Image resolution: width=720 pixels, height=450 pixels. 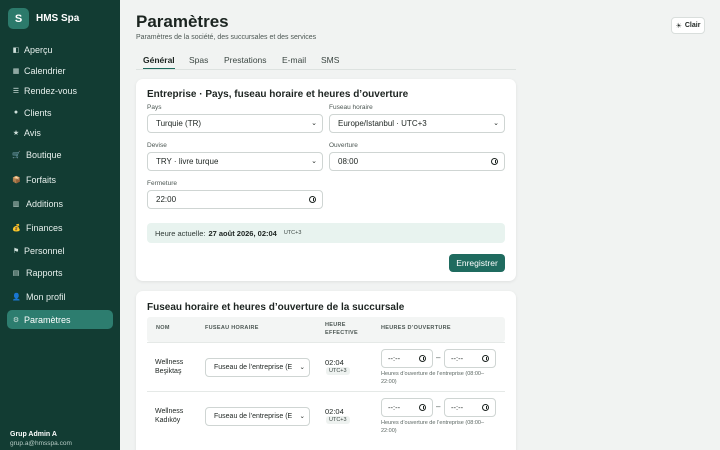 What do you see at coordinates (294, 62) in the screenshot?
I see `tab-email: E-mail` at bounding box center [294, 62].